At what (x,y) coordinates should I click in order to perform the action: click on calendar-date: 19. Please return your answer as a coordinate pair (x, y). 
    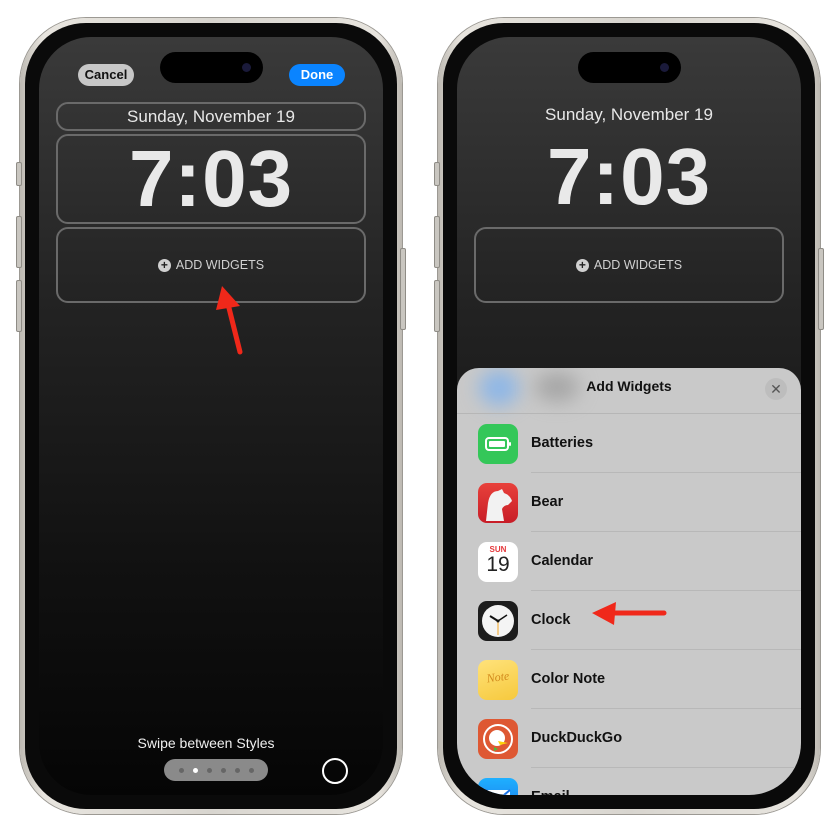
    Looking at the image, I should click on (498, 564).